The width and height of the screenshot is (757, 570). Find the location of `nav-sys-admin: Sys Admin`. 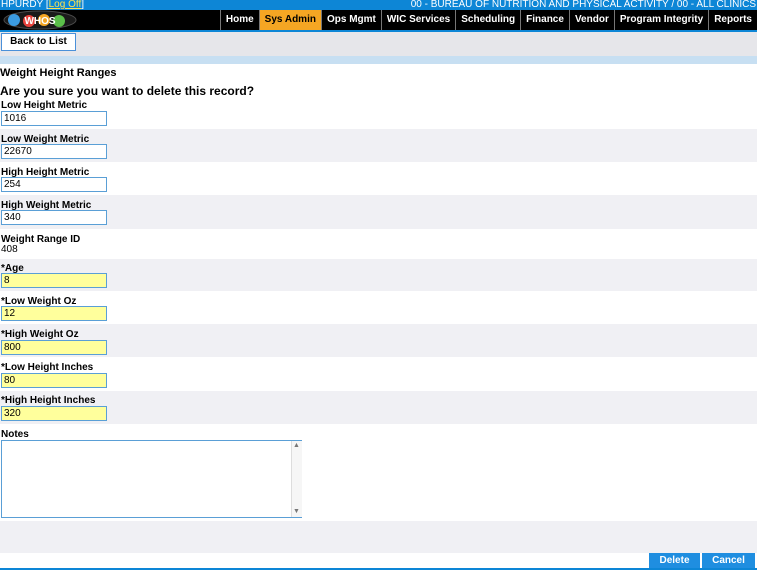

nav-sys-admin: Sys Admin is located at coordinates (289, 20).